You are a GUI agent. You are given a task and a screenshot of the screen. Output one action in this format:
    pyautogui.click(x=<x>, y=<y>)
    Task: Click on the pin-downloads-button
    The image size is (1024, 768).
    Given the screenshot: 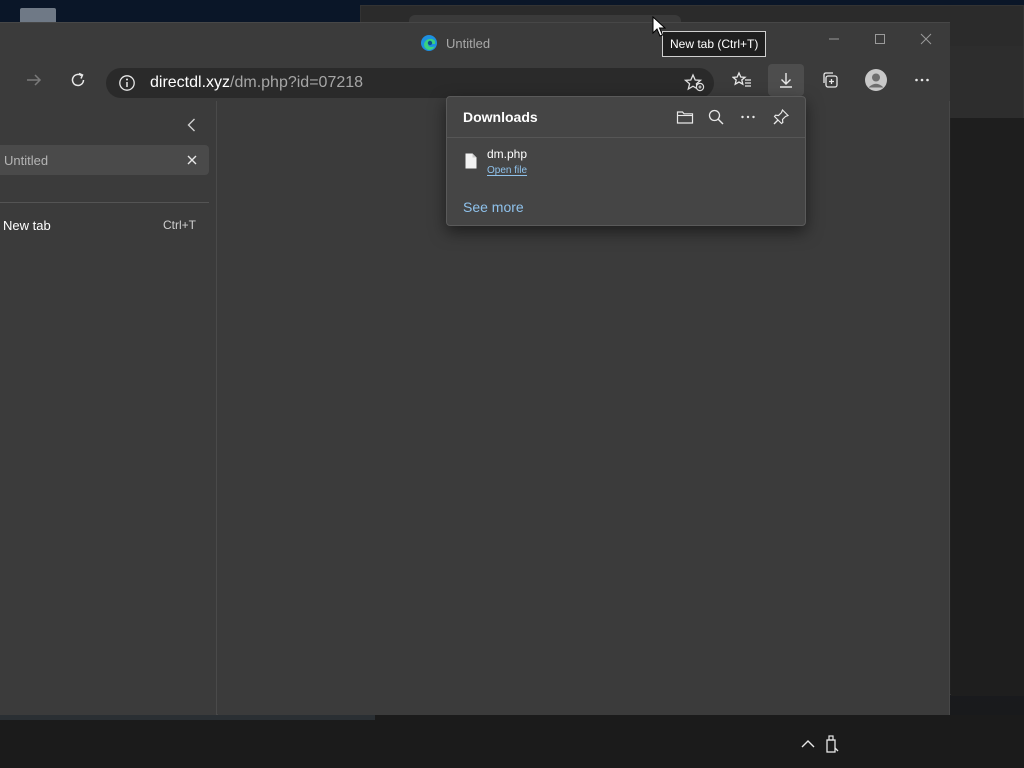 What is the action you would take?
    pyautogui.click(x=781, y=117)
    